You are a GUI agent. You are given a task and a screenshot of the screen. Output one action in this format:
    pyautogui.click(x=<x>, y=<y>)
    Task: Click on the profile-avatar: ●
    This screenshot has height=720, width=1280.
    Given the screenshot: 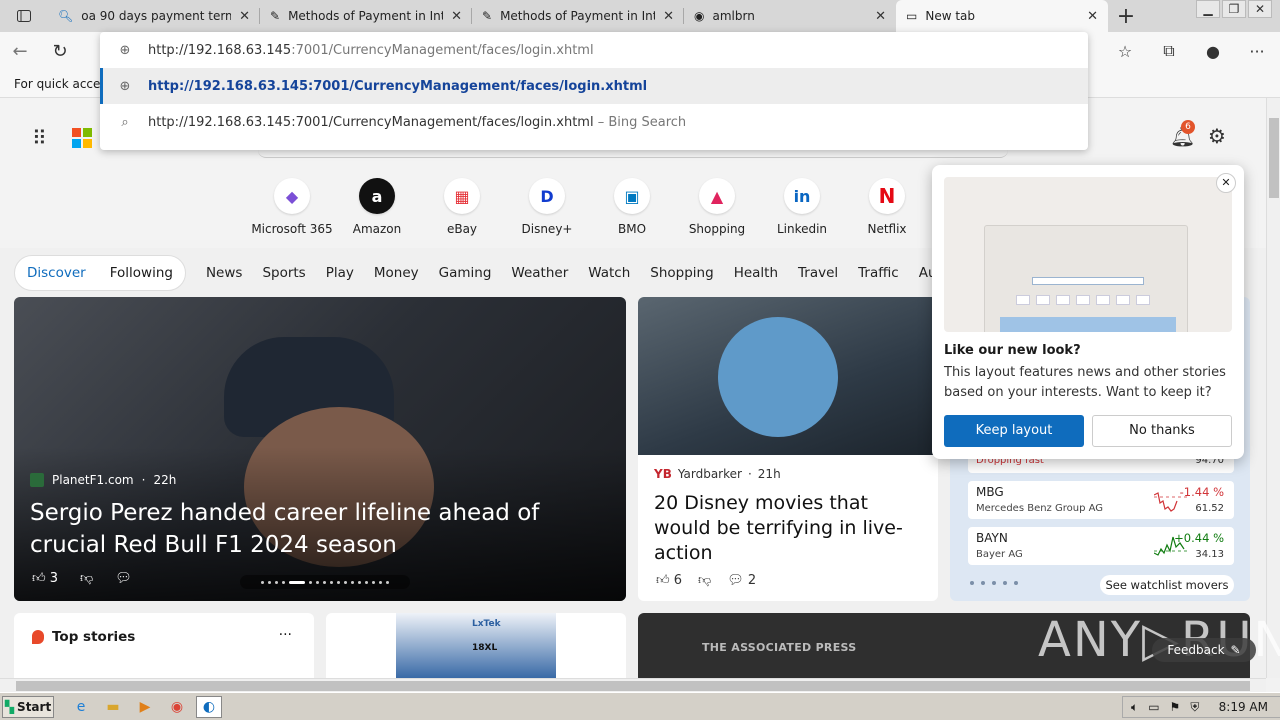 What is the action you would take?
    pyautogui.click(x=1213, y=51)
    